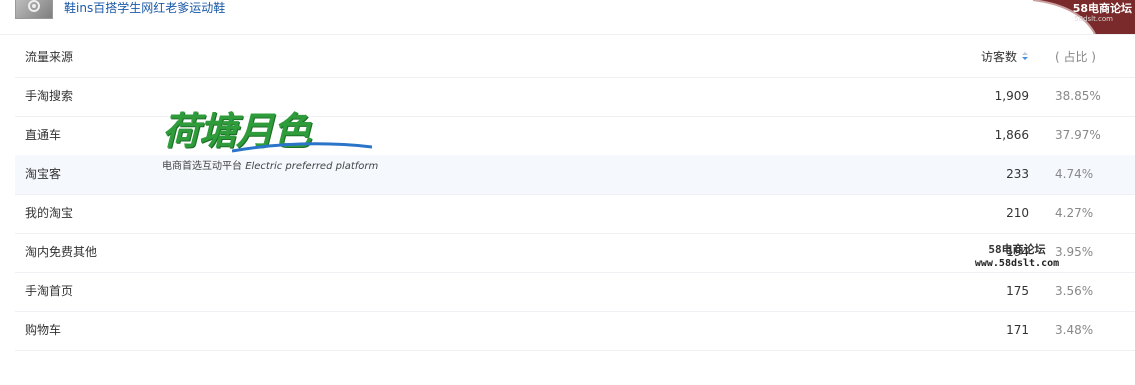 Image resolution: width=1135 pixels, height=385 pixels. I want to click on table-row: 手淘首页 175 3.56%, so click(575, 292).